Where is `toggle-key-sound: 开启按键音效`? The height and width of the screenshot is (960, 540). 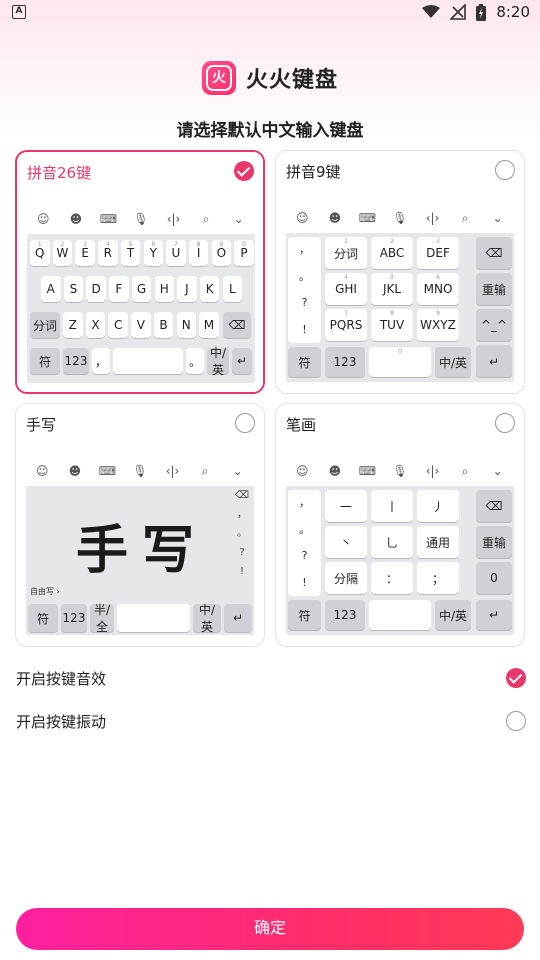
toggle-key-sound: 开启按键音效 is located at coordinates (271, 679).